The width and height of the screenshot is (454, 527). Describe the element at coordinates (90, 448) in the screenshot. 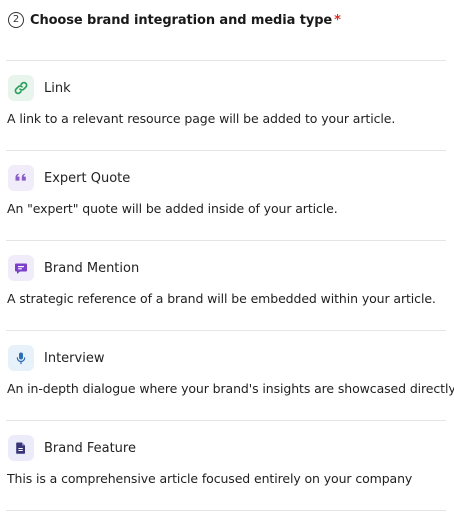

I see `option-label: Brand Feature` at that location.